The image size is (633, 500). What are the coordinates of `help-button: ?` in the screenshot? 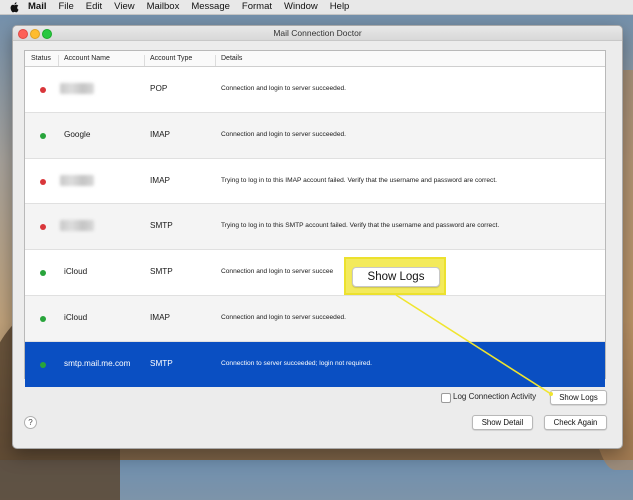 It's located at (30, 422).